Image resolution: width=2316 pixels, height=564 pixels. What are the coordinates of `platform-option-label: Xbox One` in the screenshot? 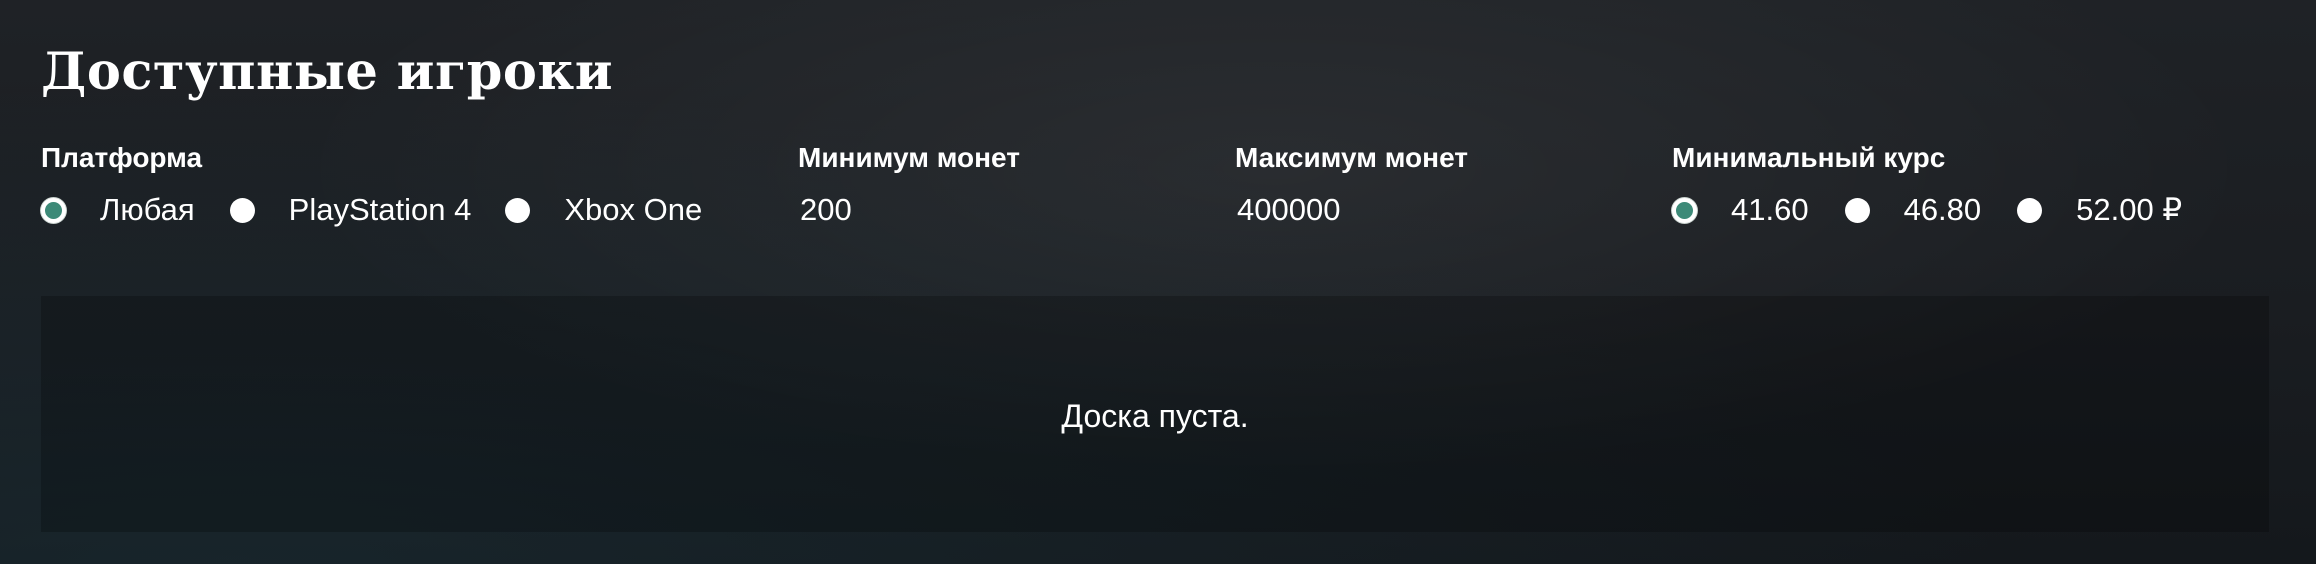 It's located at (633, 209).